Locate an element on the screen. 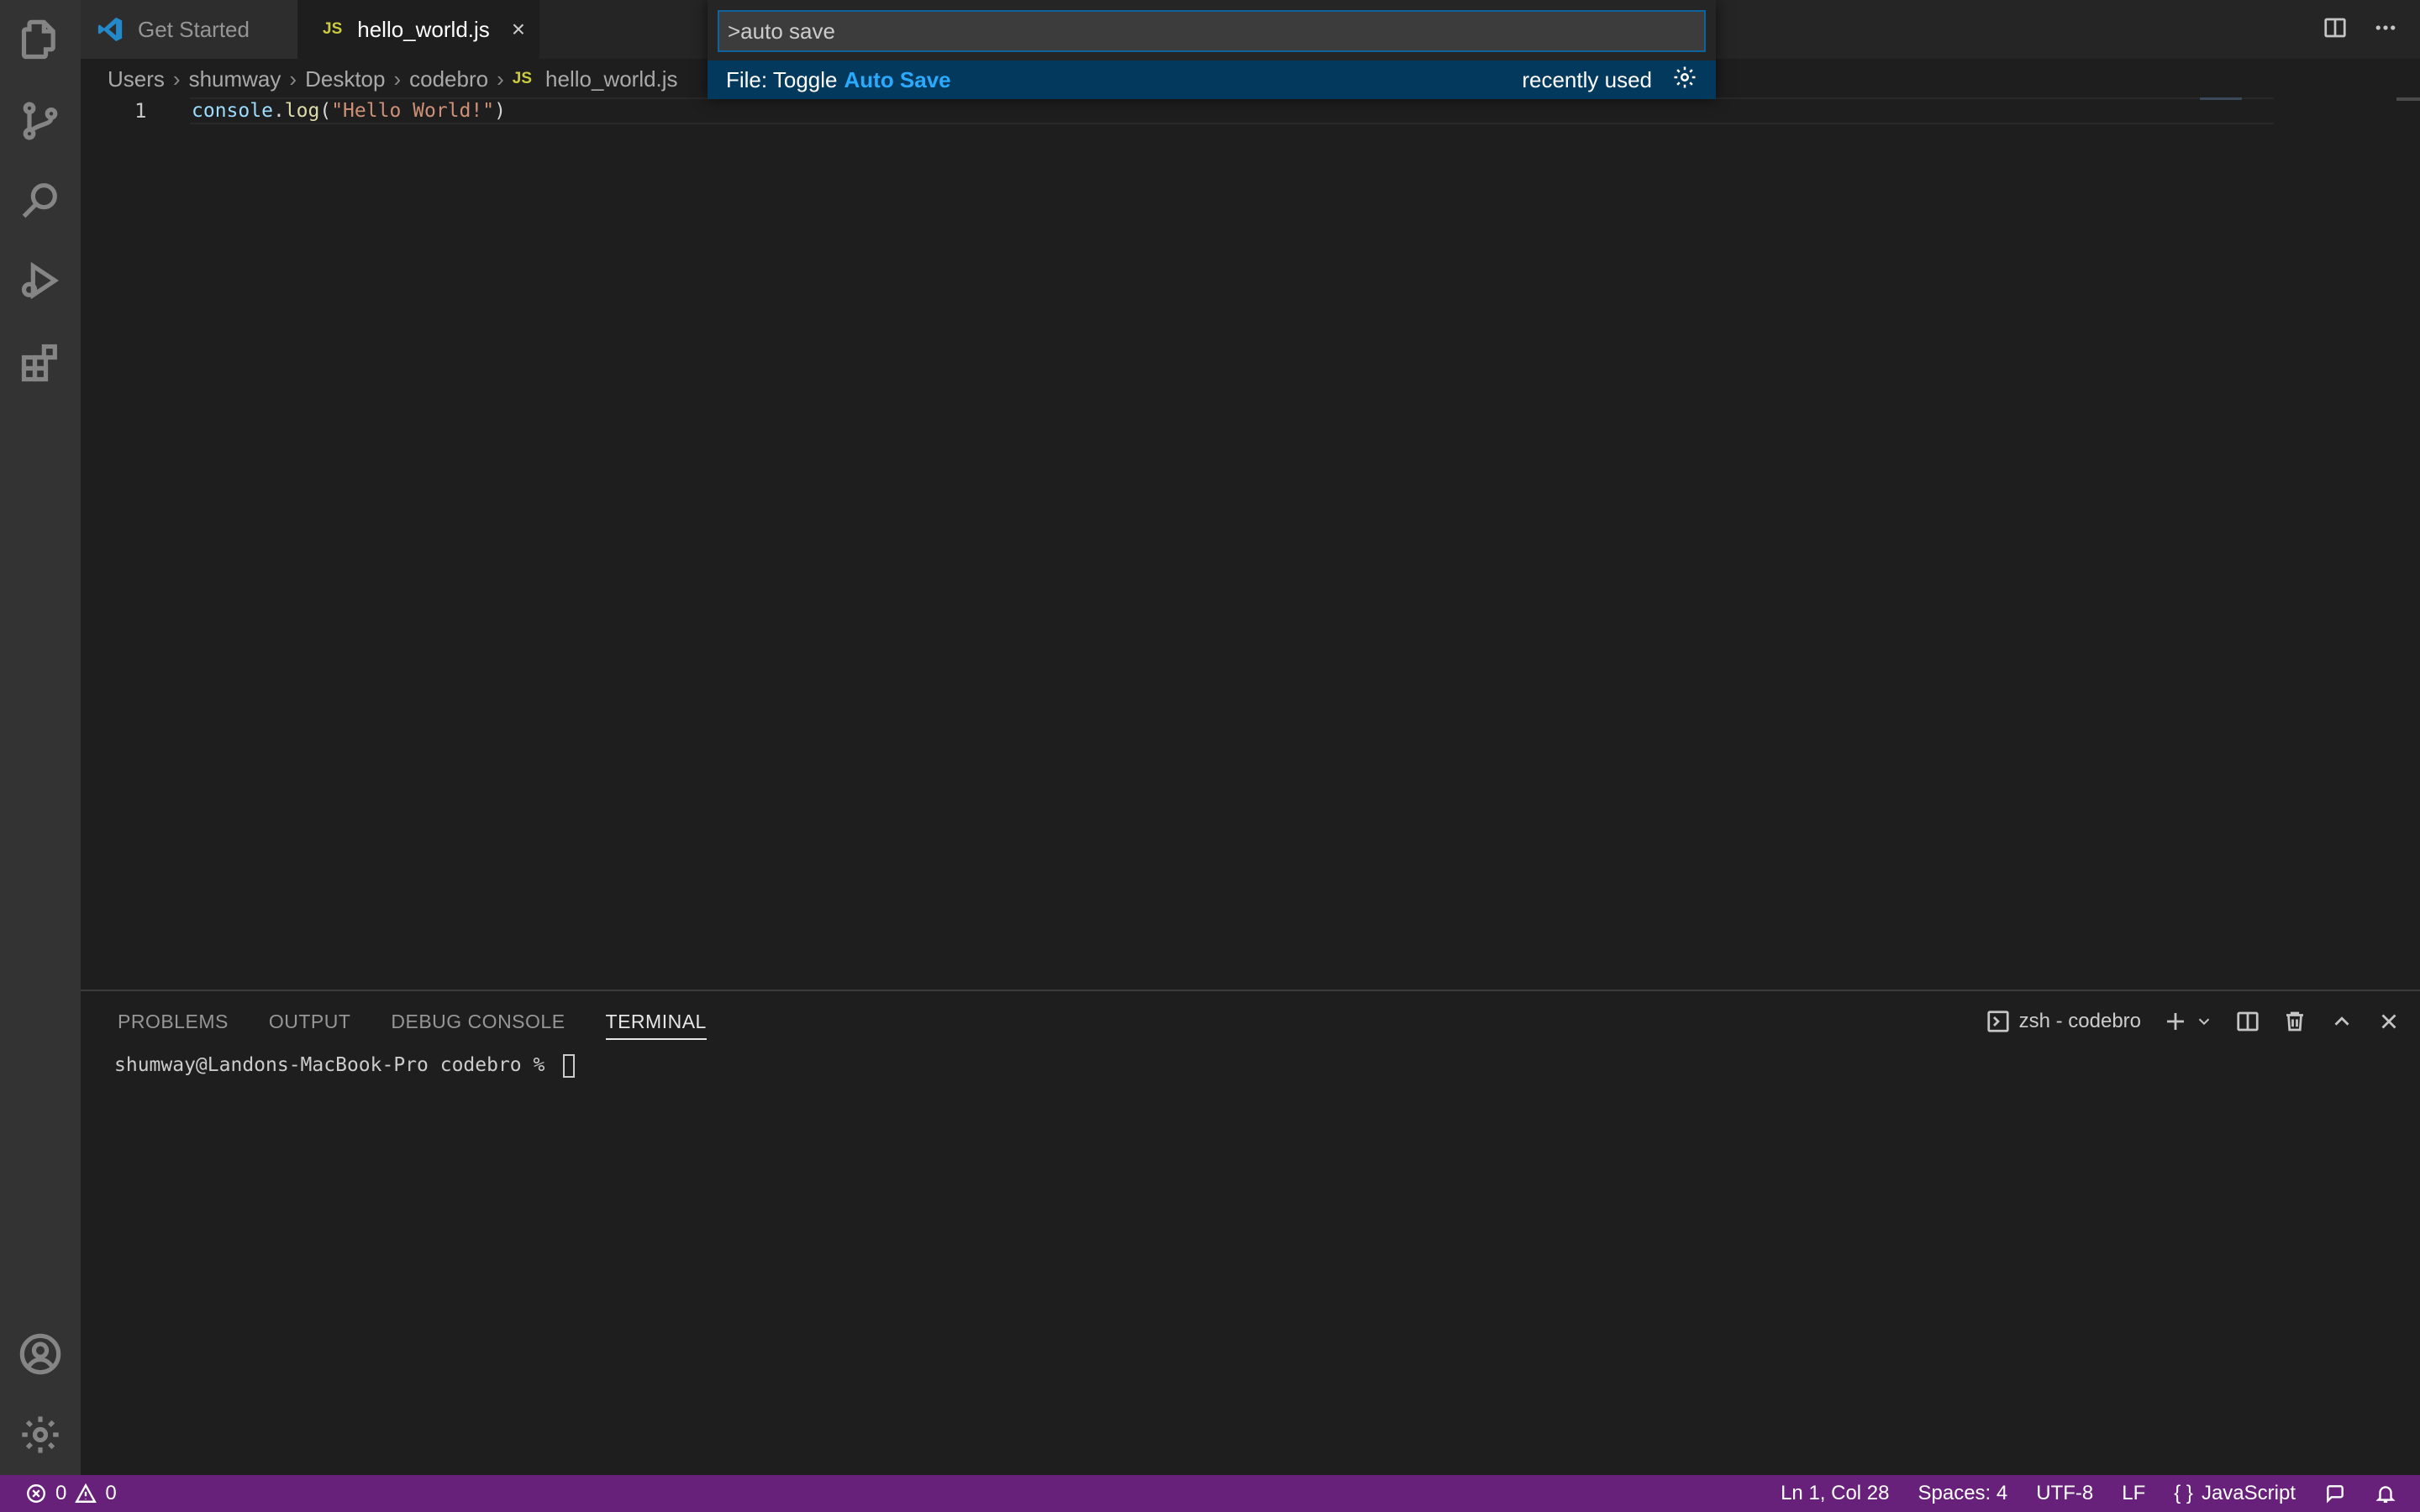  code-token: console is located at coordinates (233, 111).